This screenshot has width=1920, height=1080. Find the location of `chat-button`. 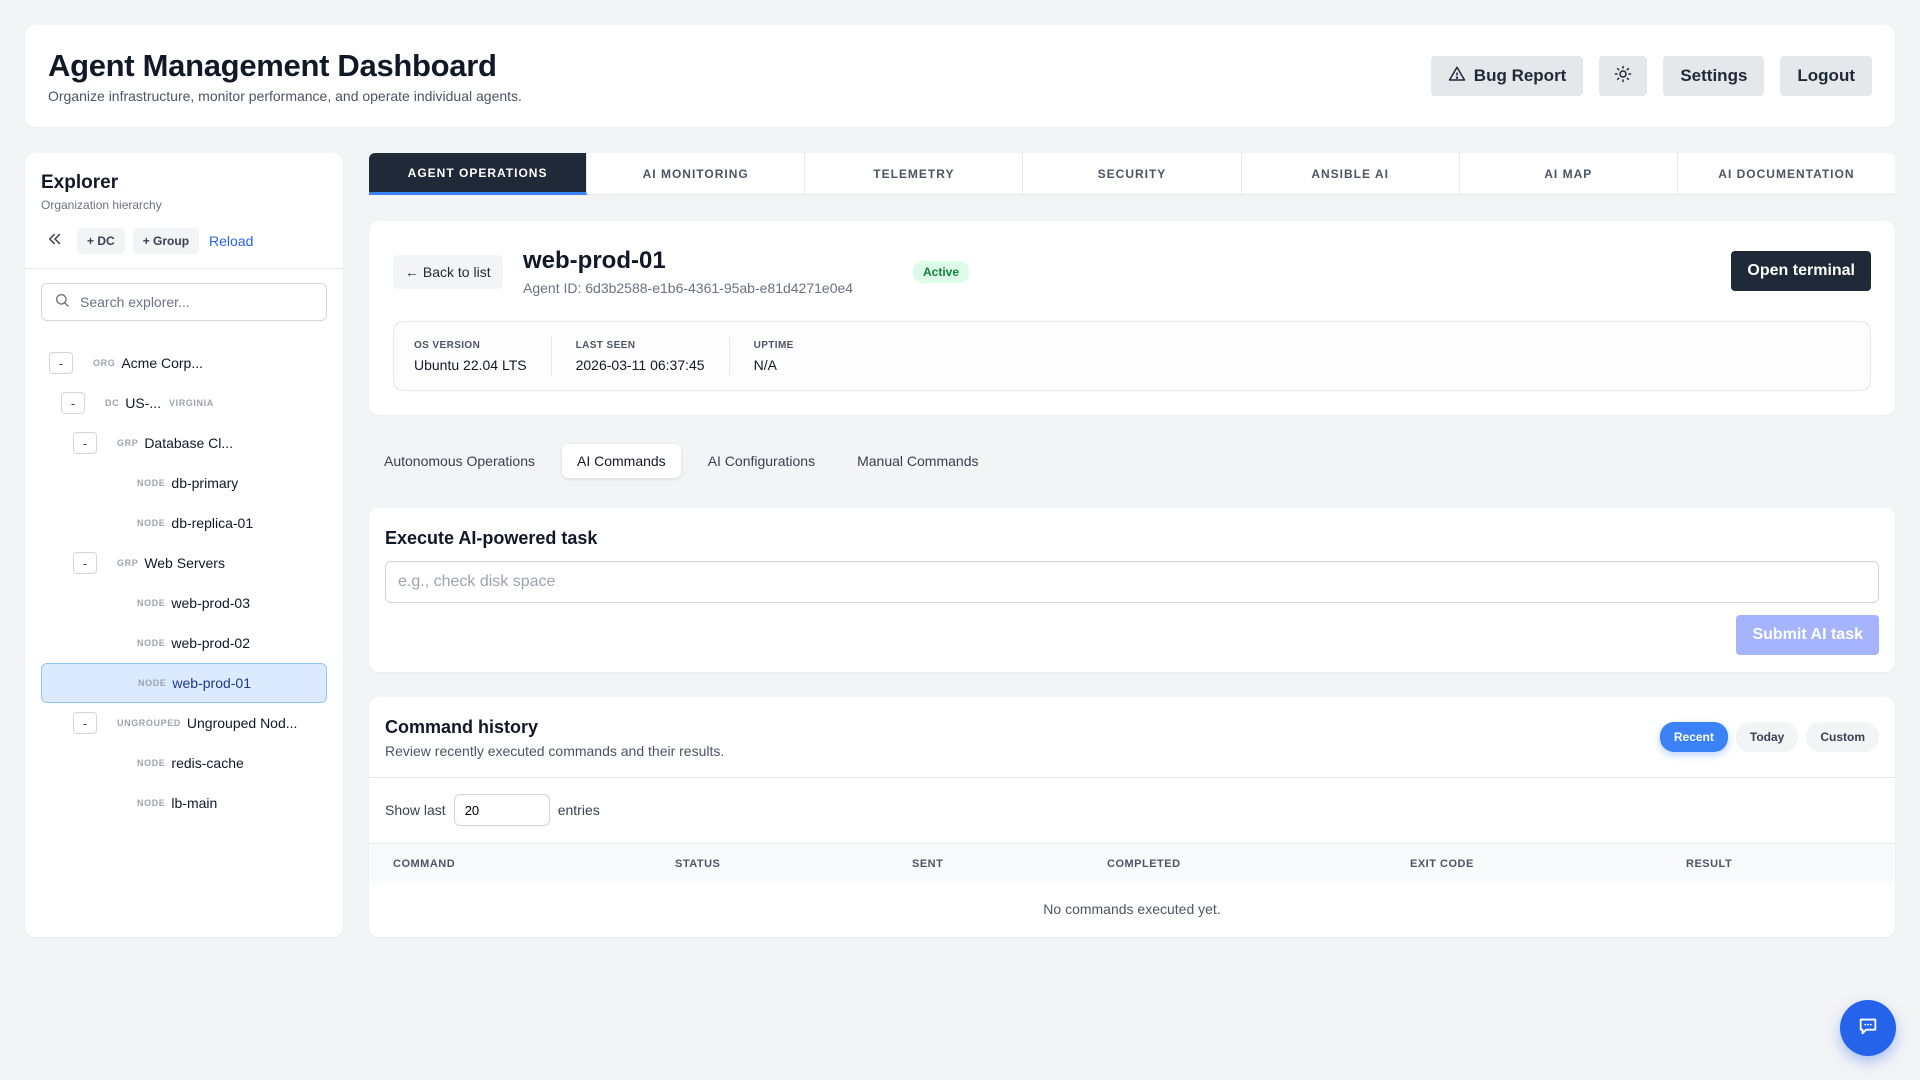

chat-button is located at coordinates (1868, 1028).